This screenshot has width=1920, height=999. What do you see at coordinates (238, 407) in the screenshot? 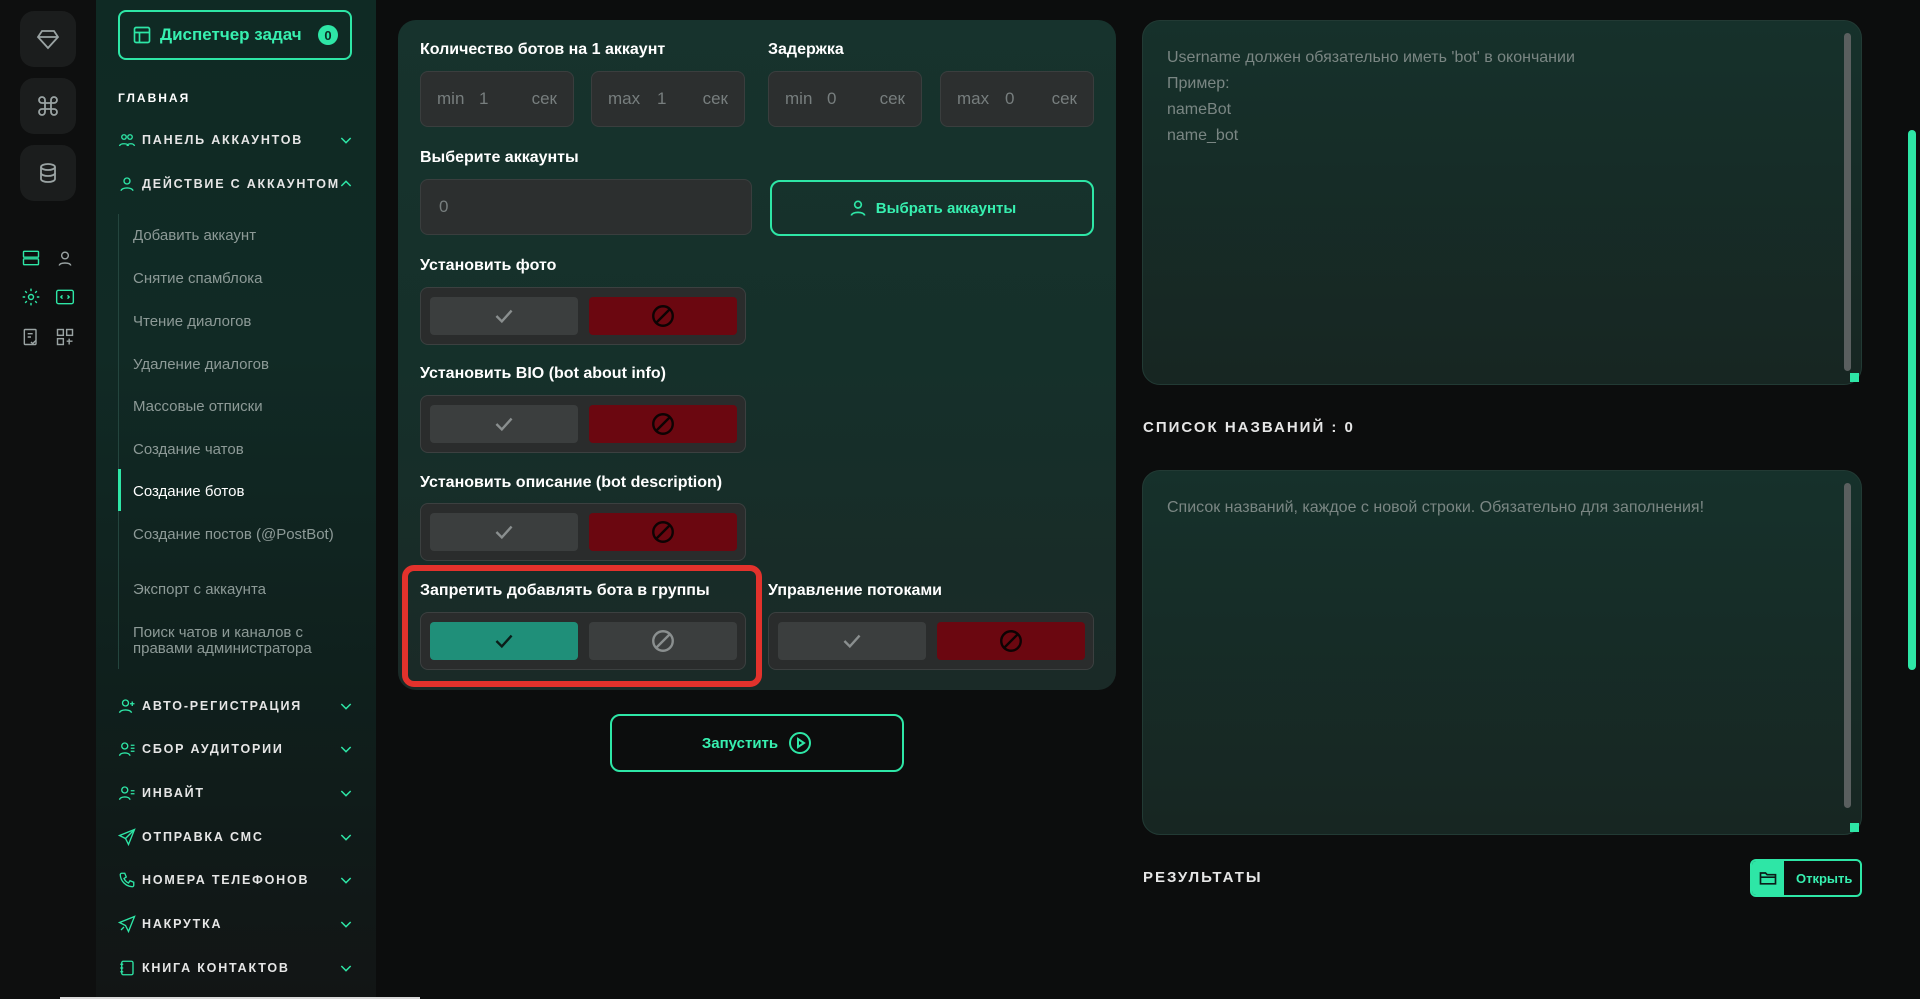
I see `sub-item-mass-unsubscribe: Массовые отписки` at bounding box center [238, 407].